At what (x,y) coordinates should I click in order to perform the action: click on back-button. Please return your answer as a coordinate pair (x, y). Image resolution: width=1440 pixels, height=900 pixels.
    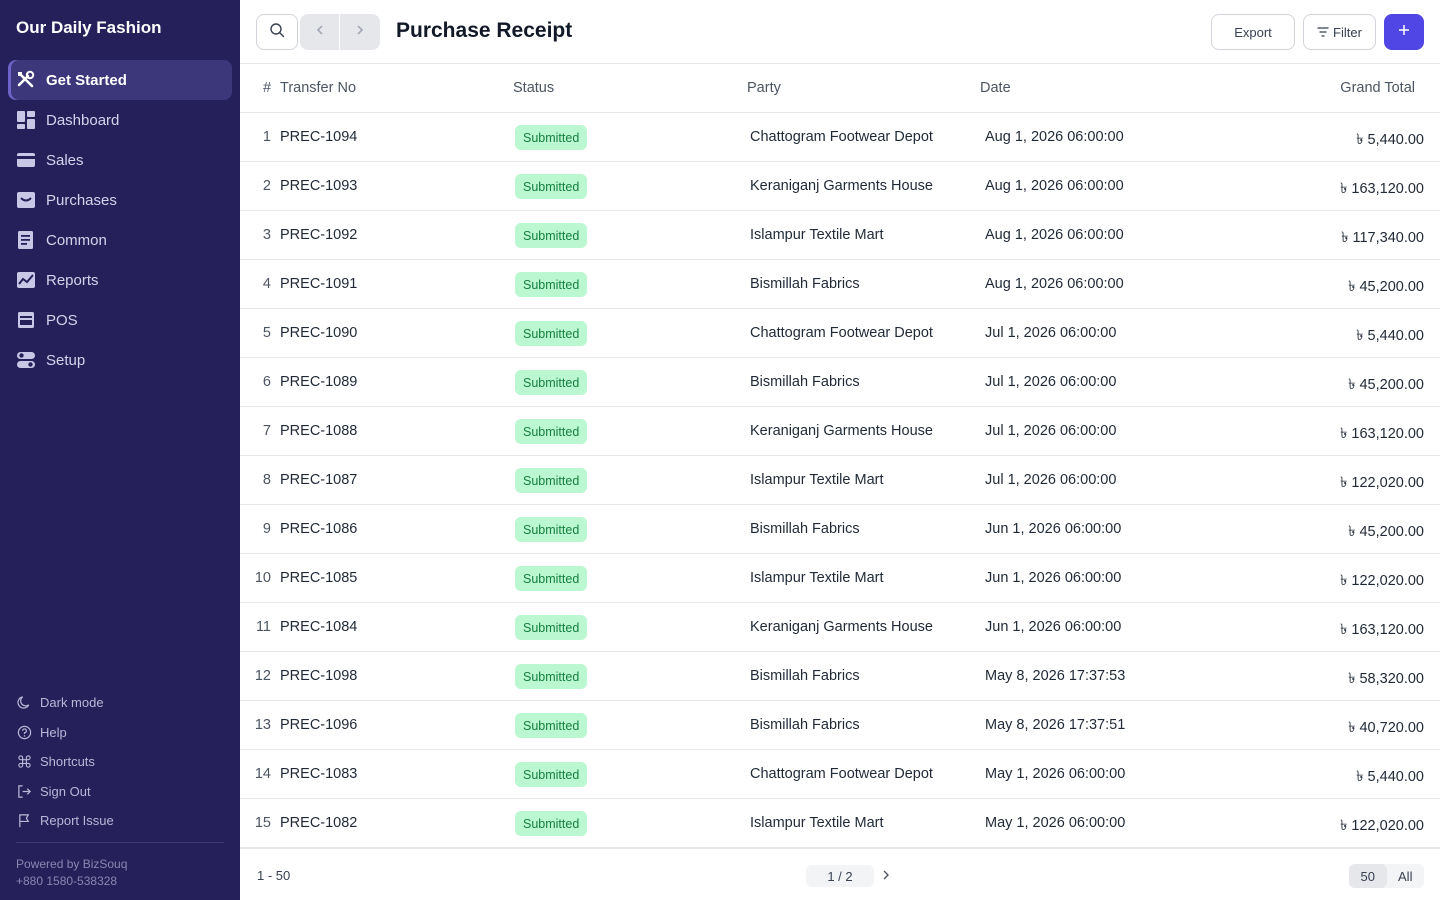
    Looking at the image, I should click on (320, 32).